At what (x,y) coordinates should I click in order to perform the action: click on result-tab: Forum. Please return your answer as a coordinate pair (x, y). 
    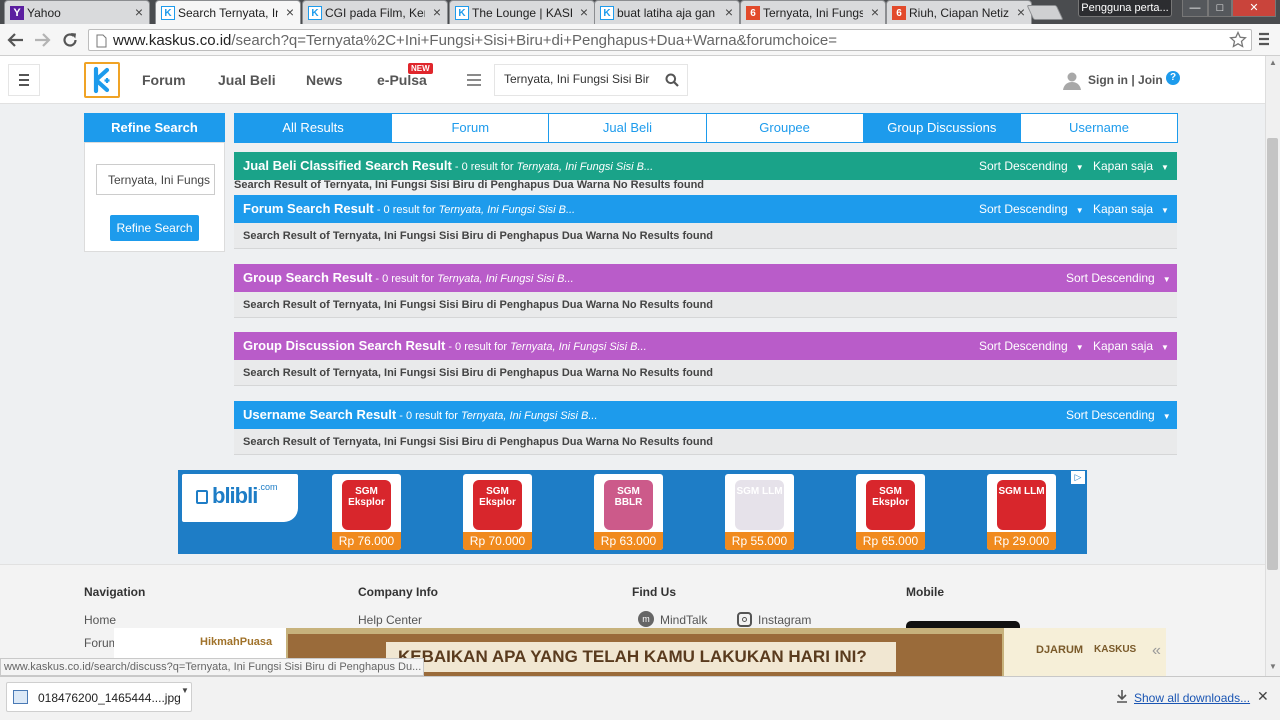
    Looking at the image, I should click on (470, 128).